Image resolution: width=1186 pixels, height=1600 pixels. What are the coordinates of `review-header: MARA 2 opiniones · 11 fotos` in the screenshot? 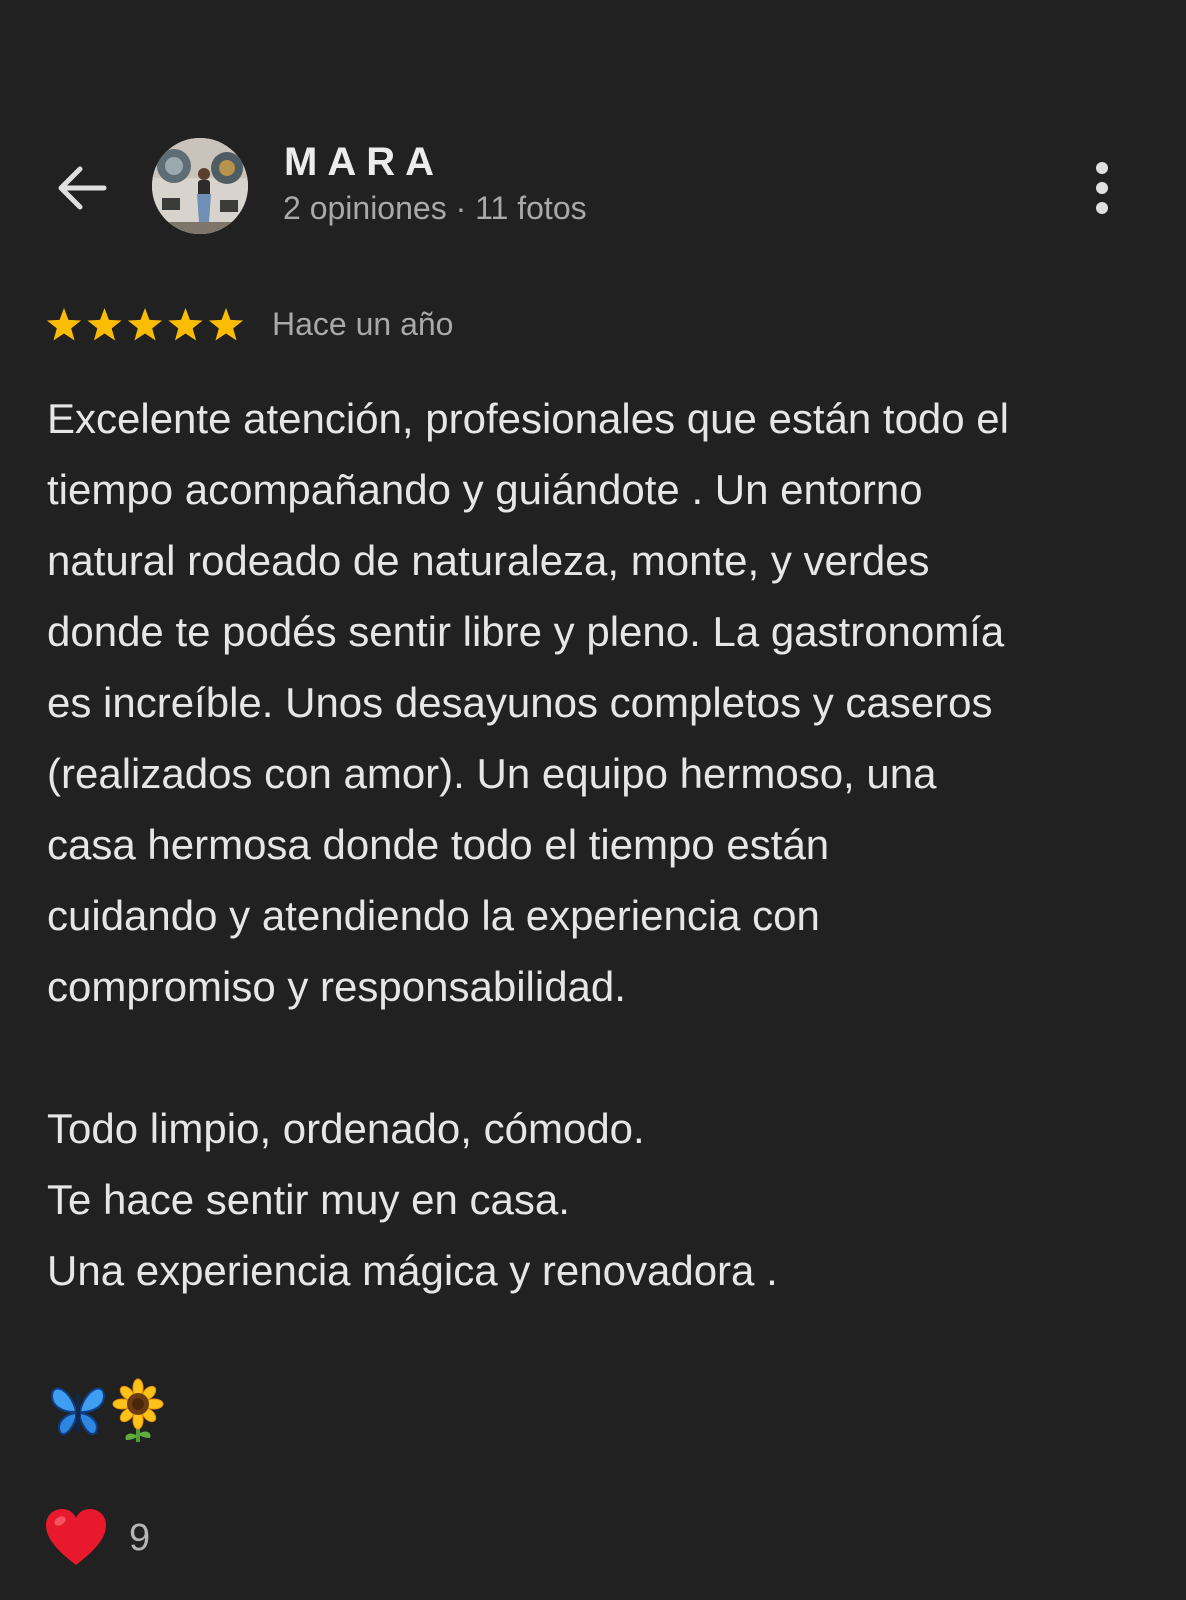 It's located at (593, 185).